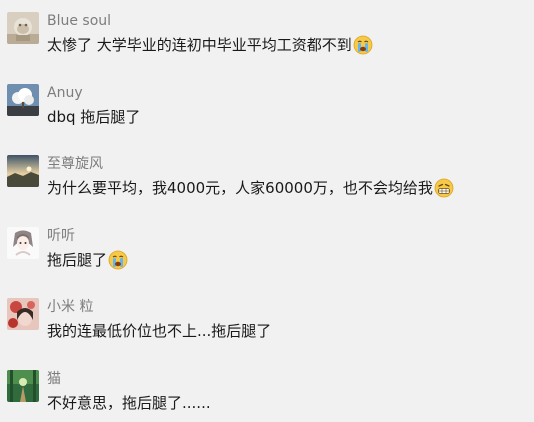  I want to click on comment-text: 拖后腿了, so click(87, 260).